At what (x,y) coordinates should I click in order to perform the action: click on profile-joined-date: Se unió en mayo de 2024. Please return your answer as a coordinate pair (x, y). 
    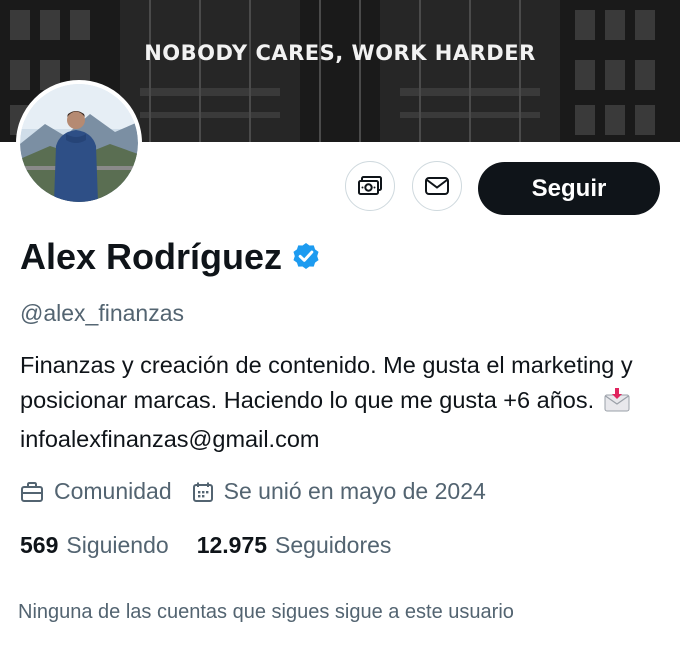
    Looking at the image, I should click on (339, 491).